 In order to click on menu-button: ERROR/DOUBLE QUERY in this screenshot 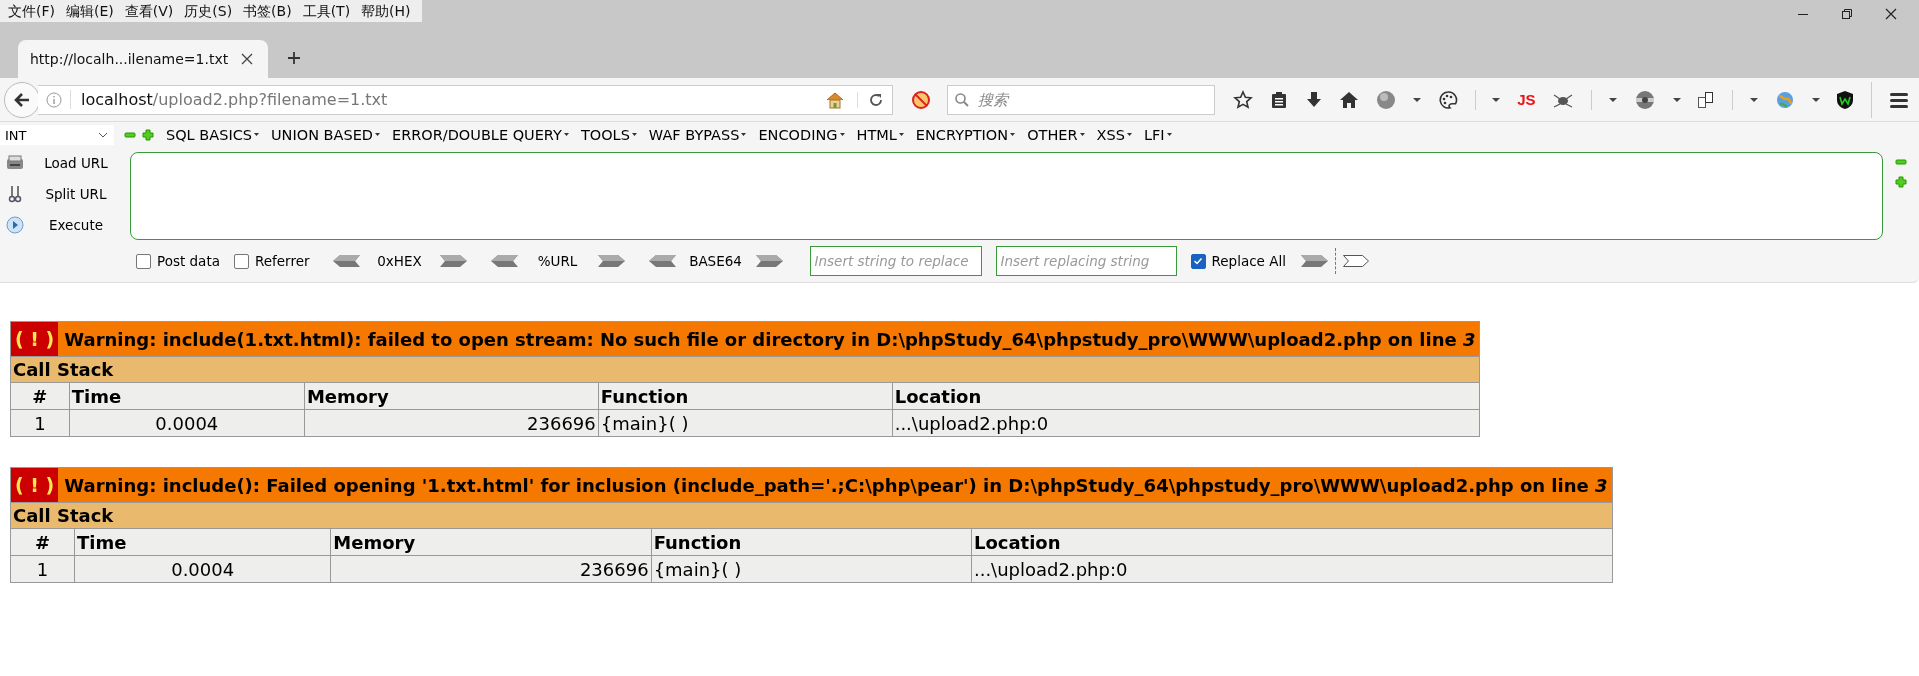, I will do `click(480, 135)`.